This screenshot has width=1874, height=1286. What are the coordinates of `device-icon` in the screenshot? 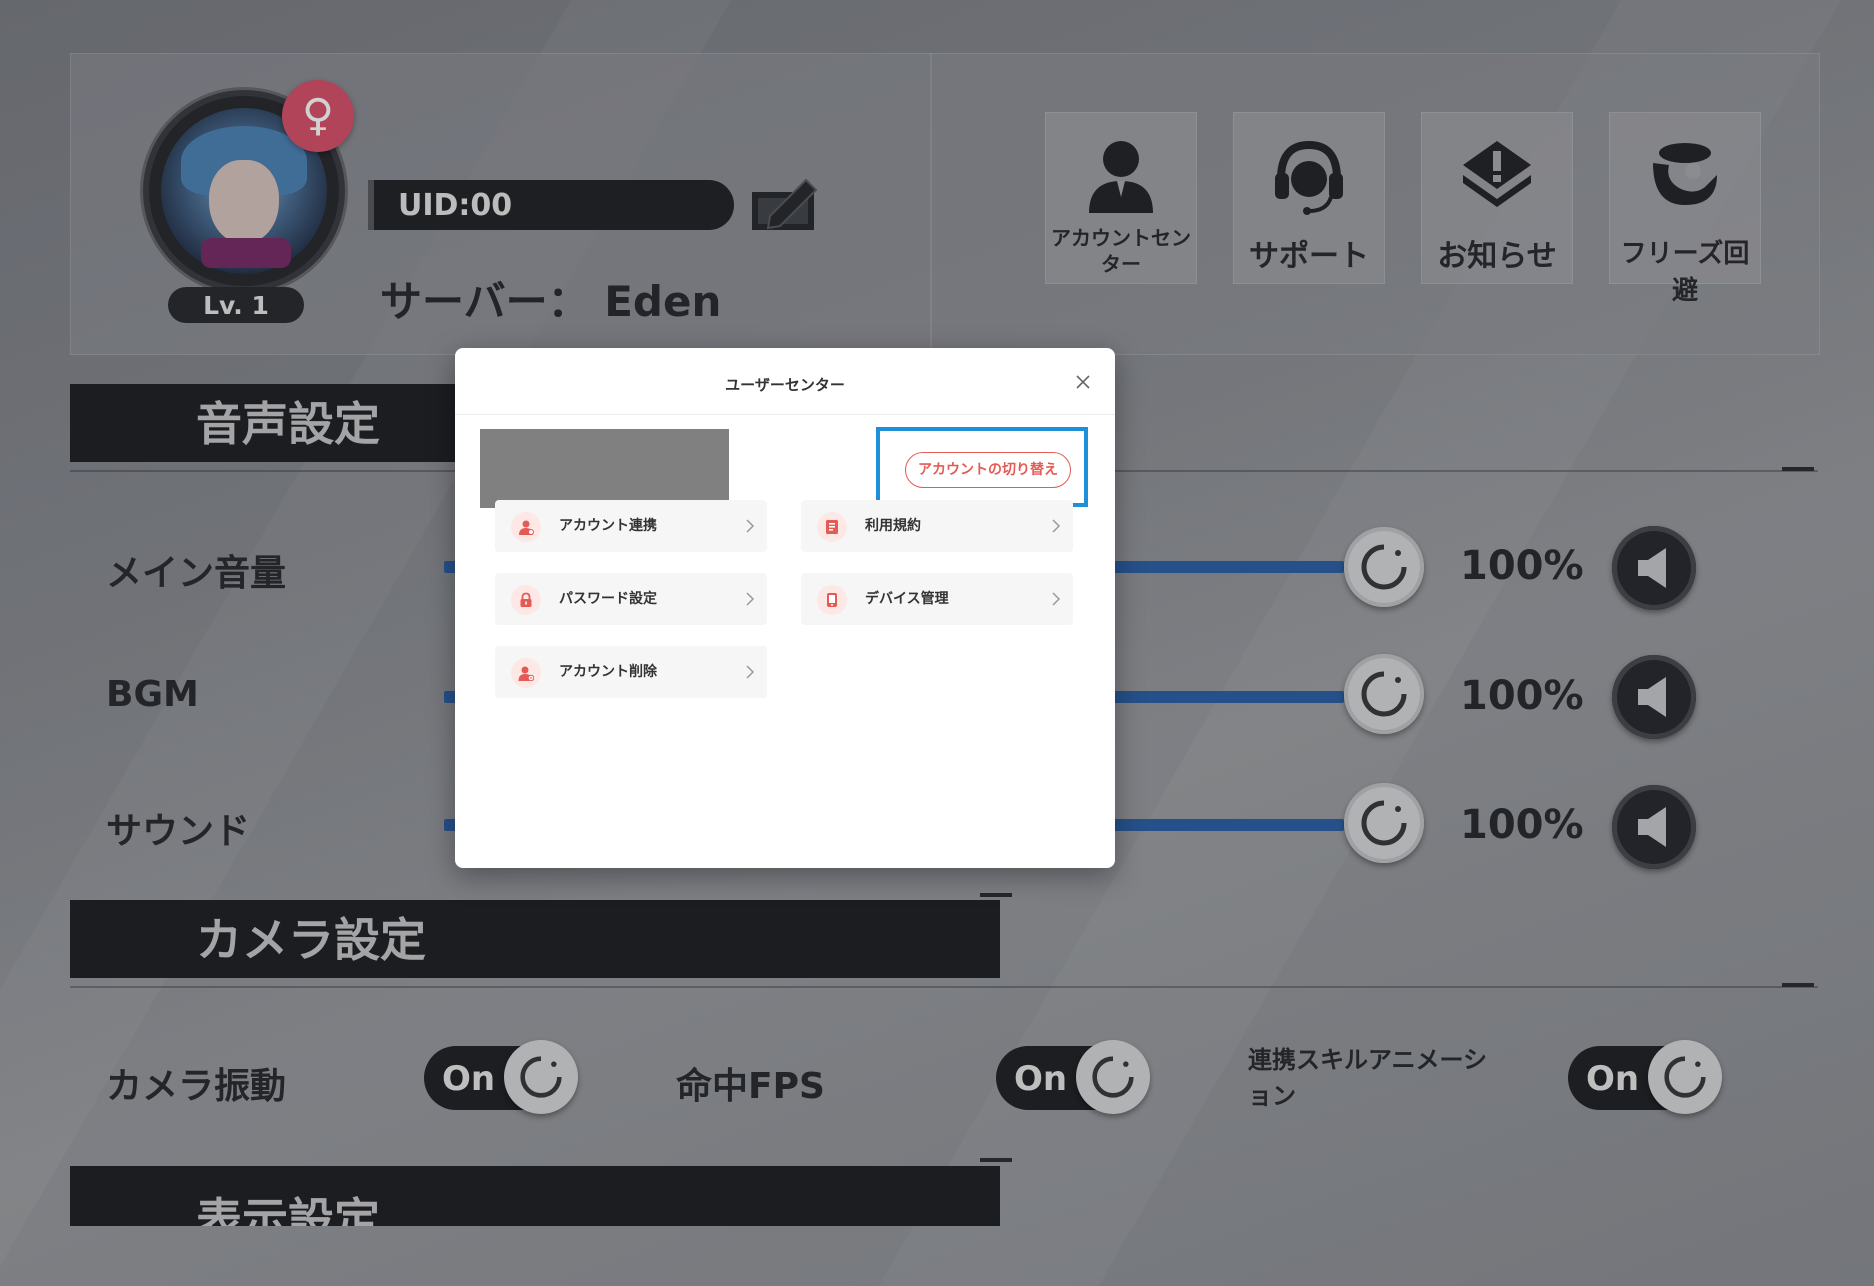 It's located at (832, 600).